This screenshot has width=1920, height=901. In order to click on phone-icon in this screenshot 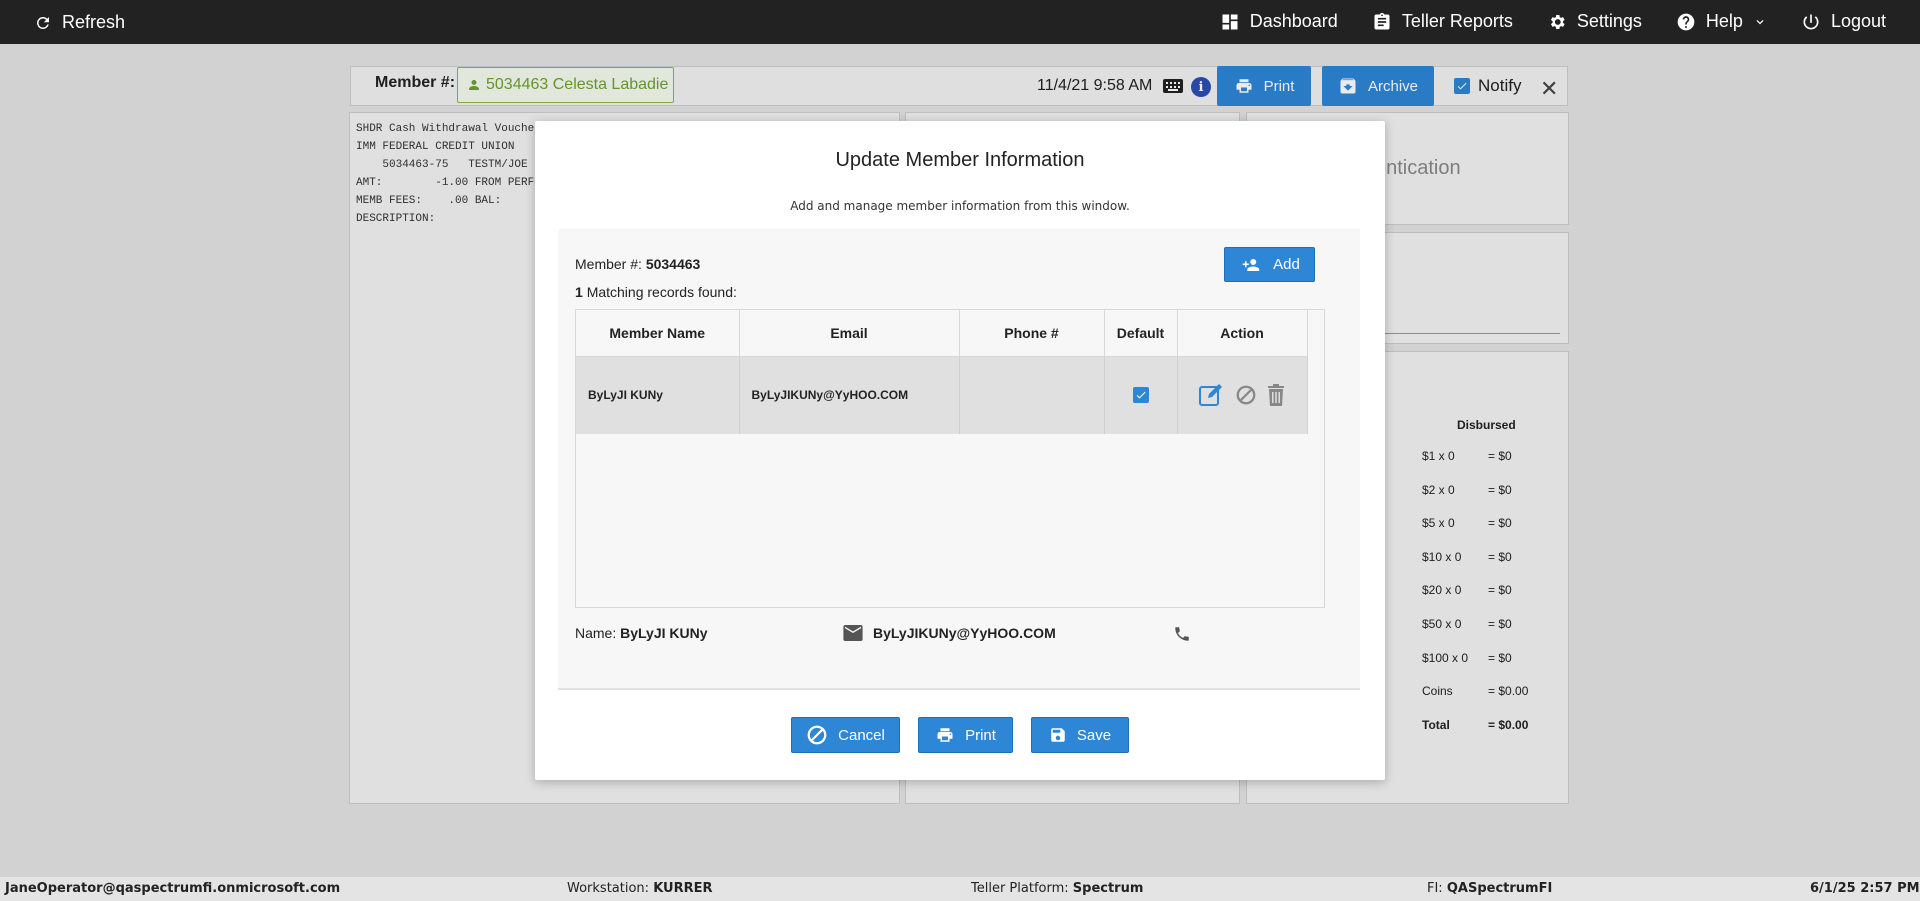, I will do `click(1182, 636)`.